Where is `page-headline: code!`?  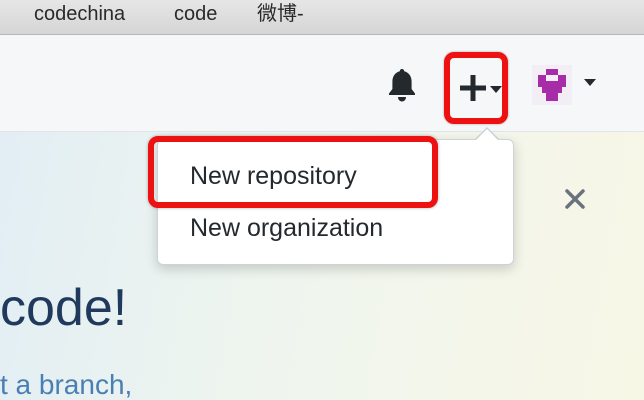 page-headline: code! is located at coordinates (64, 308).